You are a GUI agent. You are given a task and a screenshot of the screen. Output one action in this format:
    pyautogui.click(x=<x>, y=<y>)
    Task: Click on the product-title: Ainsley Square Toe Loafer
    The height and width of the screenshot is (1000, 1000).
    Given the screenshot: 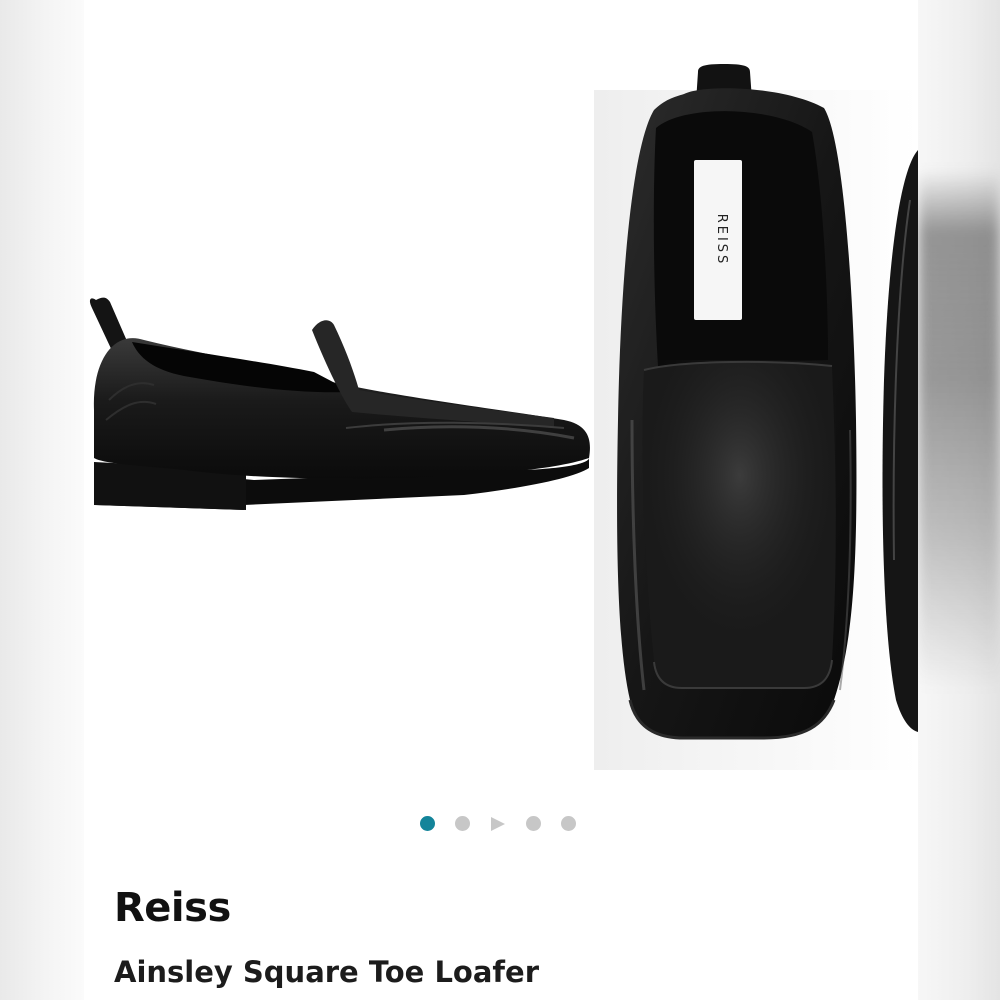 What is the action you would take?
    pyautogui.click(x=327, y=972)
    